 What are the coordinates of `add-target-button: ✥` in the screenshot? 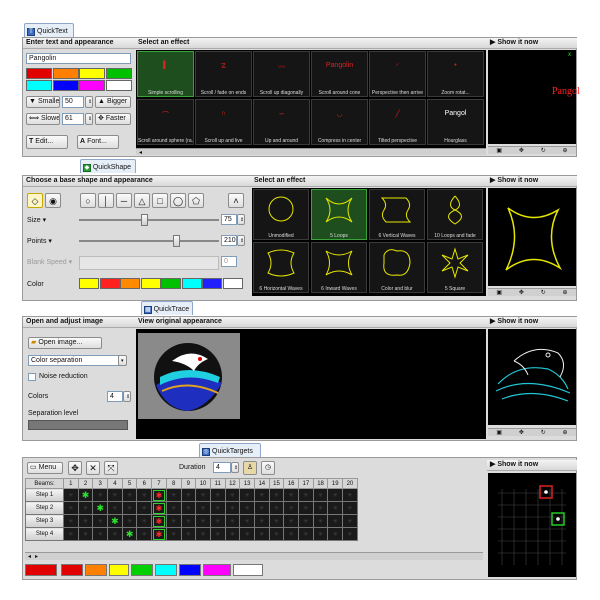 It's located at (75, 468).